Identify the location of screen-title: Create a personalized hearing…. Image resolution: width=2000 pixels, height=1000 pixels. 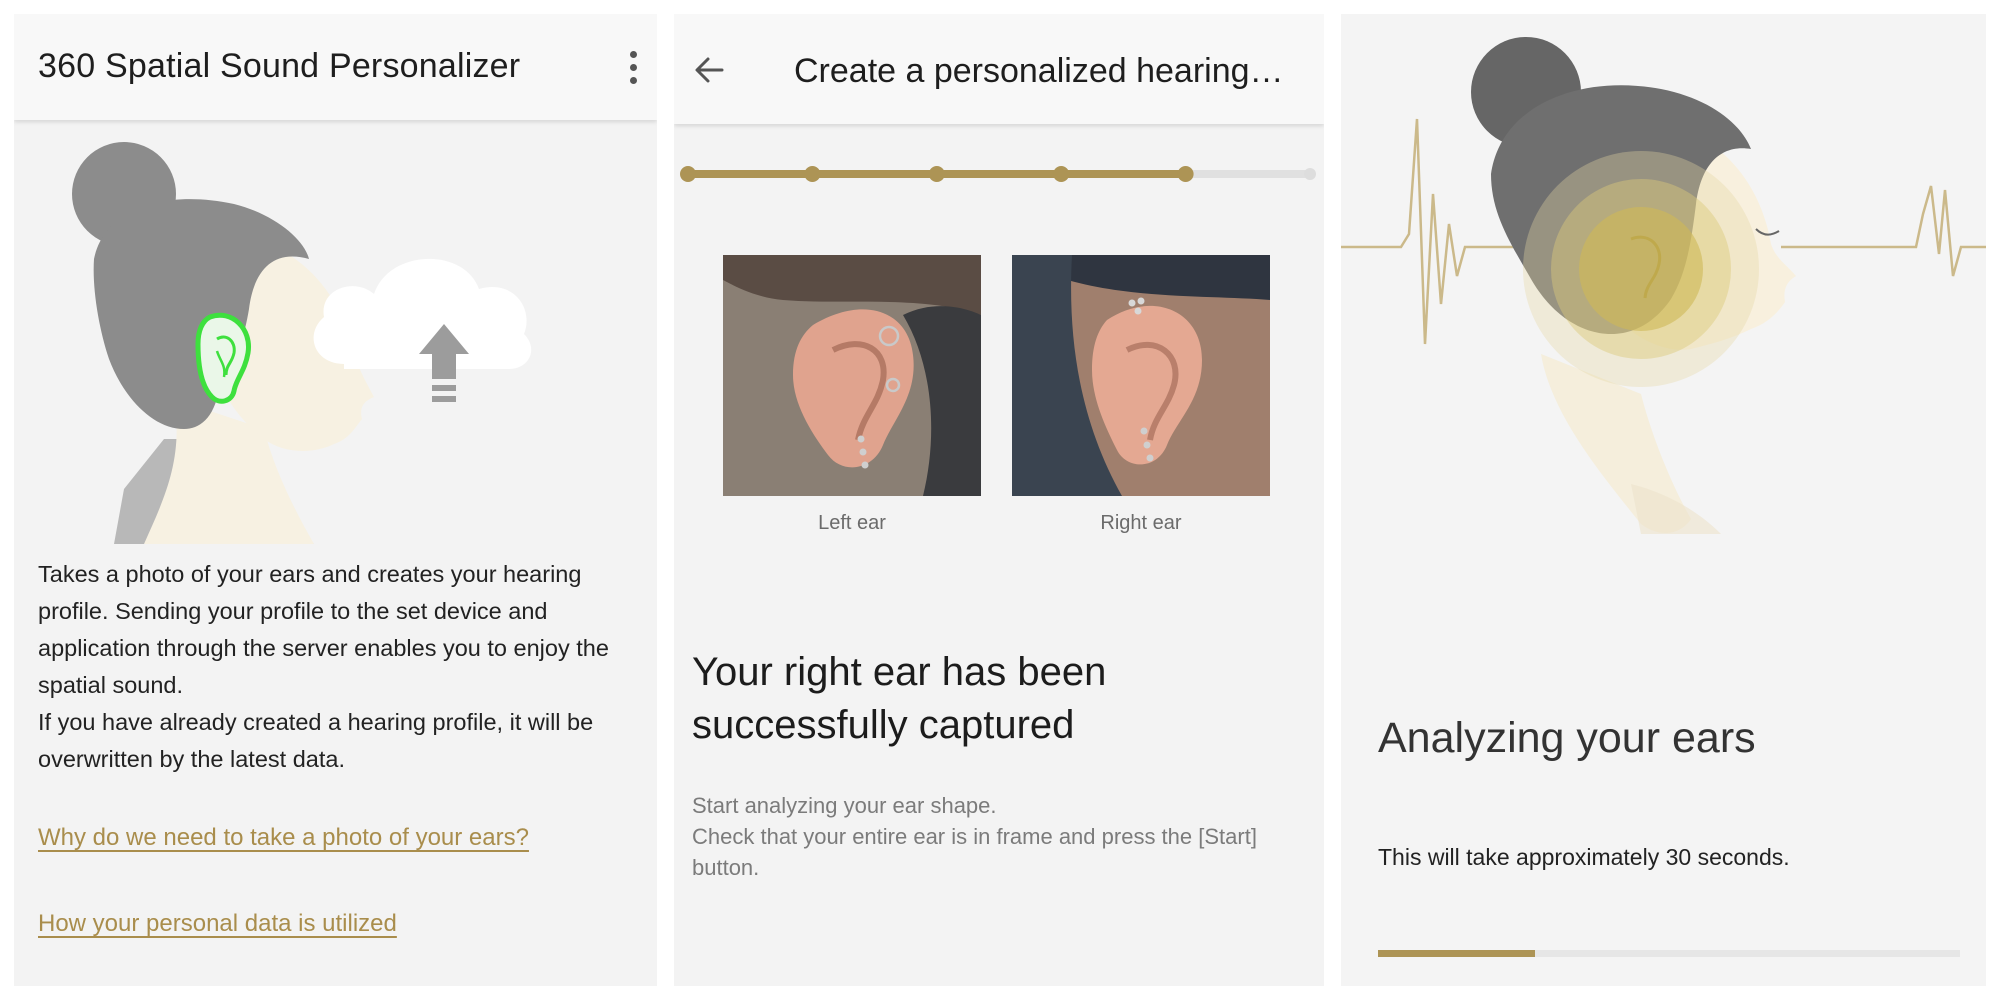
(1039, 71).